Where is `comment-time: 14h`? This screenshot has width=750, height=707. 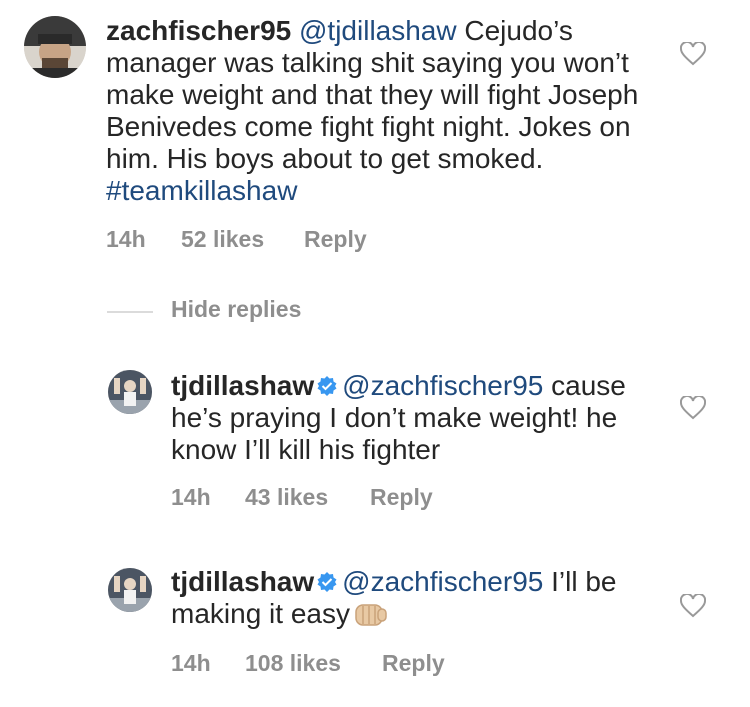
comment-time: 14h is located at coordinates (126, 239).